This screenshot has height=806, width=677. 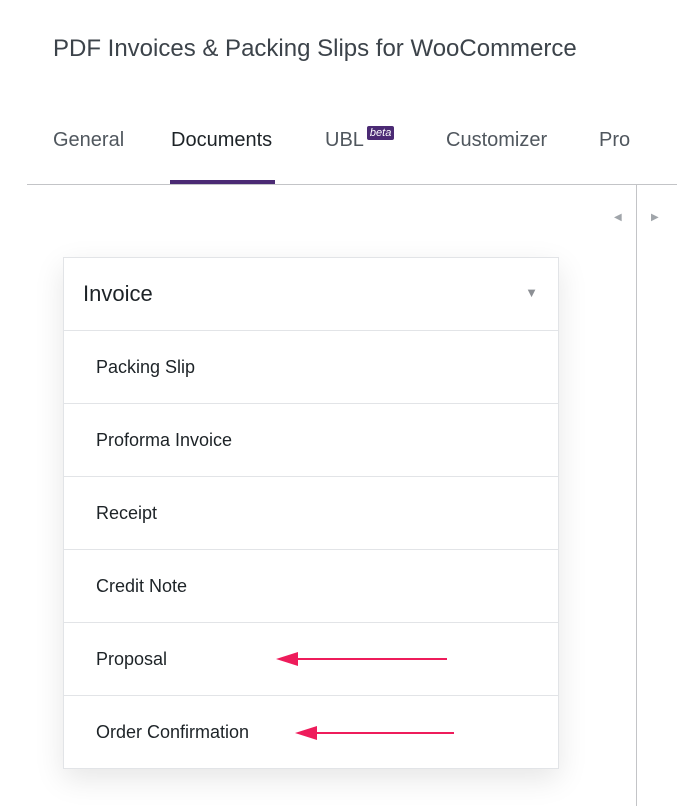 I want to click on tab-customizer: Customizer, so click(x=496, y=152).